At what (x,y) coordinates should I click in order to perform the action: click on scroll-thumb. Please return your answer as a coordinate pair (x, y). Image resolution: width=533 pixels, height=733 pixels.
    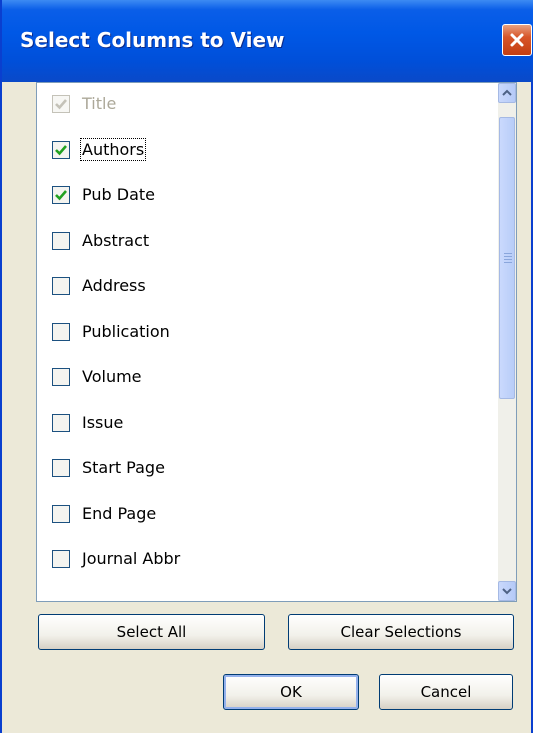
    Looking at the image, I should click on (507, 258).